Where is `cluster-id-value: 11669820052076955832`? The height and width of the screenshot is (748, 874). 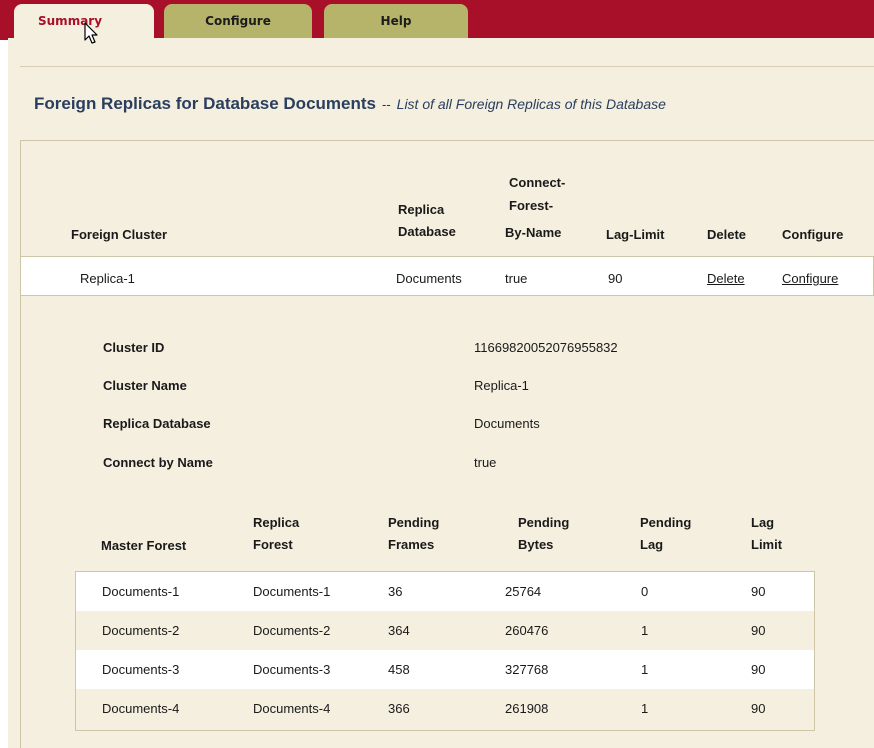 cluster-id-value: 11669820052076955832 is located at coordinates (546, 347).